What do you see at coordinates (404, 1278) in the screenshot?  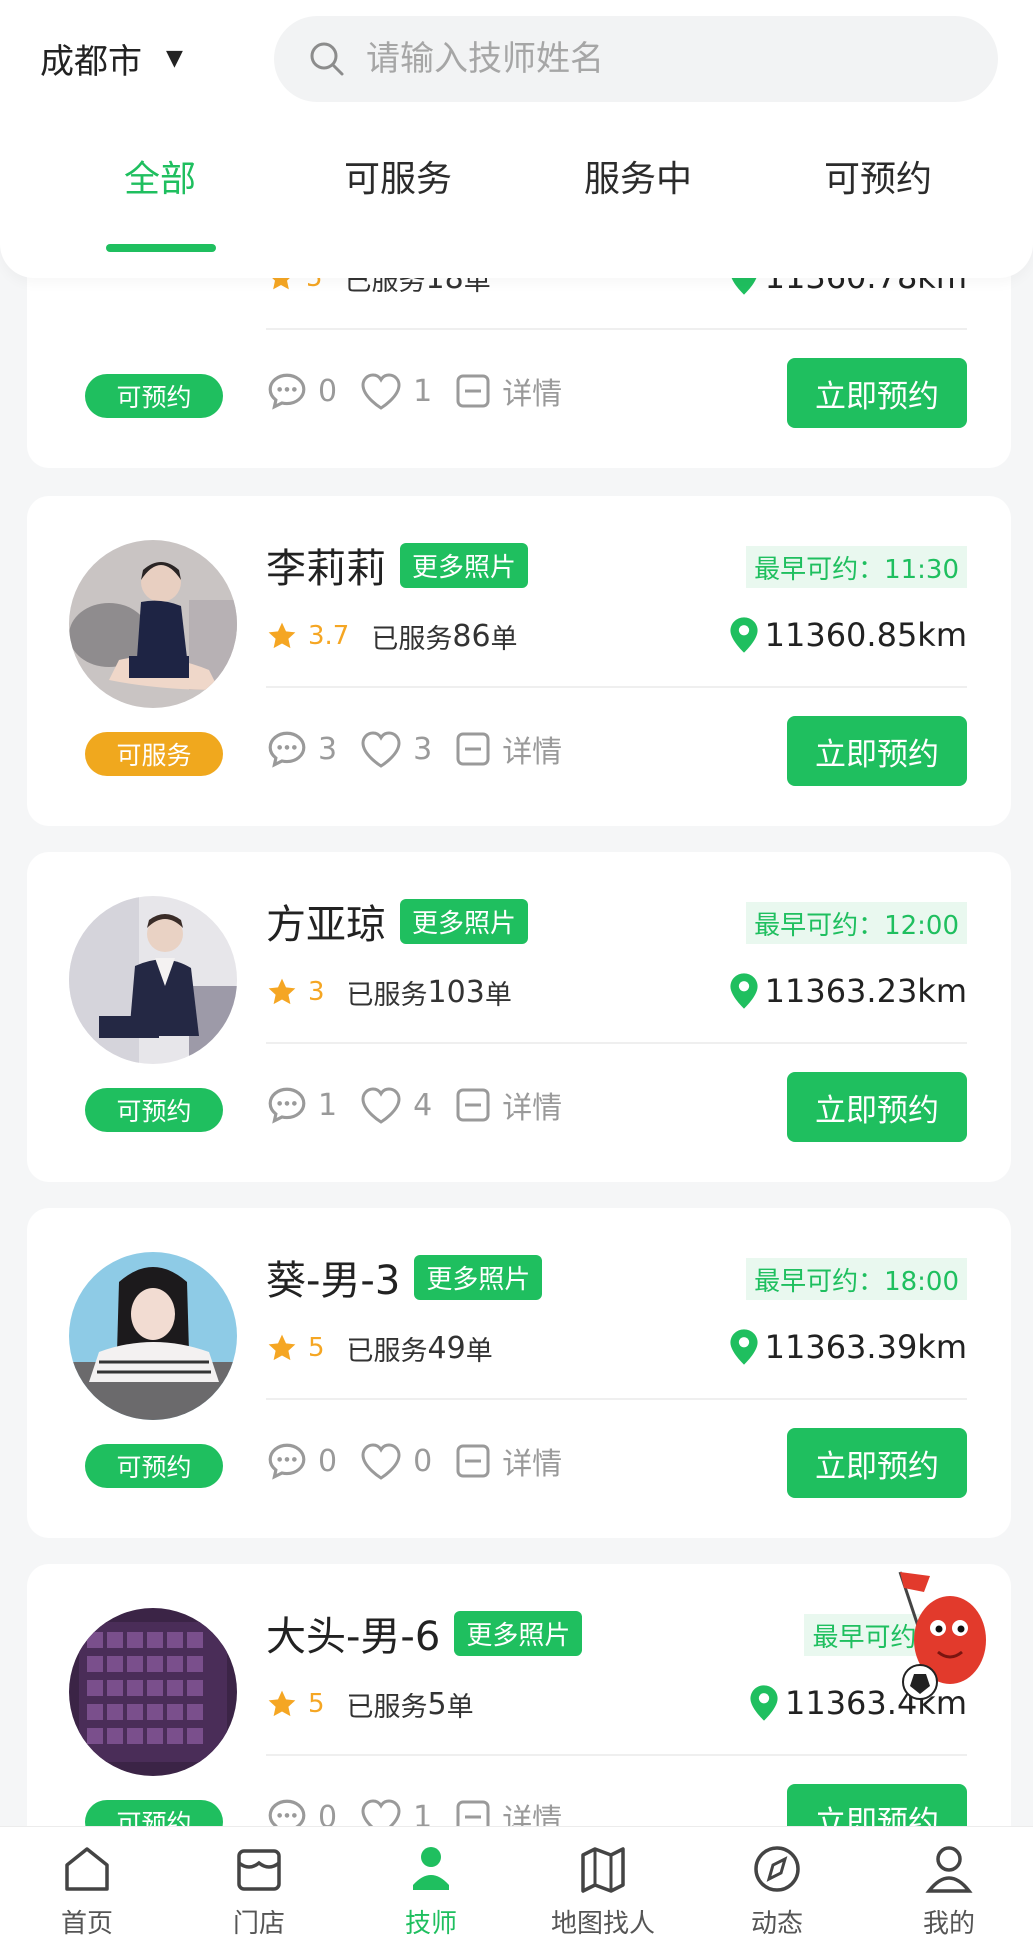 I see `name-row: 葵-男-3 更多照片` at bounding box center [404, 1278].